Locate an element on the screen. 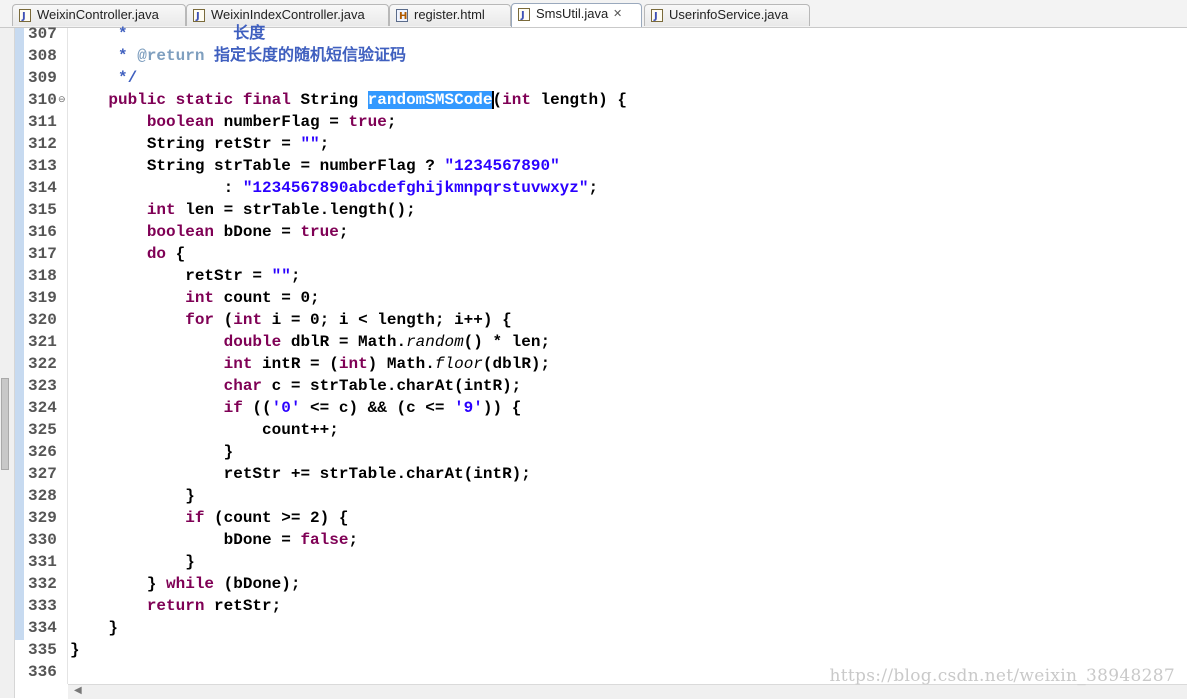 The width and height of the screenshot is (1187, 699). scroll-left-arrow-icon: ◀ is located at coordinates (78, 690).